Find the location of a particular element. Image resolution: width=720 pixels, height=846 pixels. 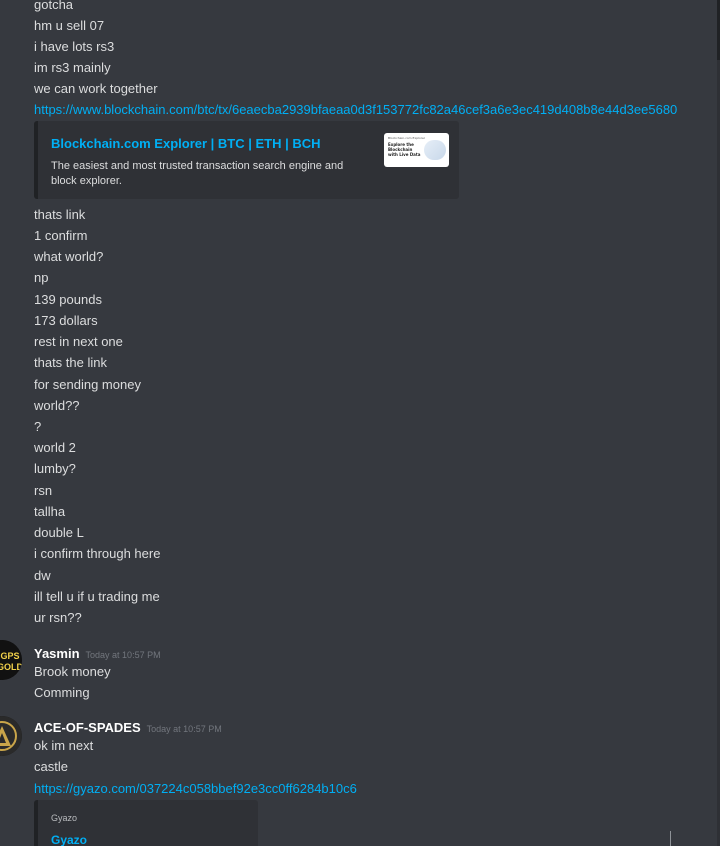

message-text: i confirm through here is located at coordinates (97, 553).